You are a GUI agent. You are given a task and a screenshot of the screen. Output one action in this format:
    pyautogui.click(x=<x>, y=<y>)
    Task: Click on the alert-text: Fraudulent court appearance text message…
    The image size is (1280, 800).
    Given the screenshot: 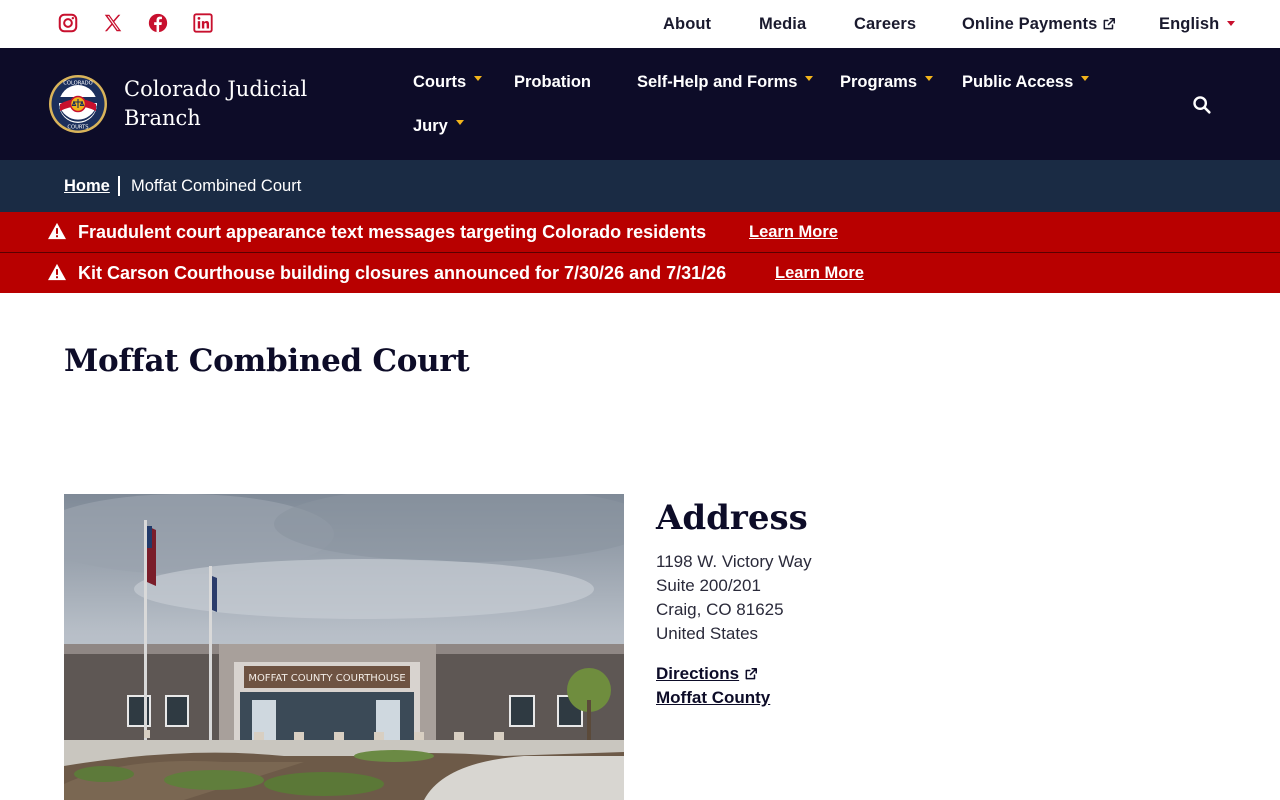 What is the action you would take?
    pyautogui.click(x=392, y=232)
    